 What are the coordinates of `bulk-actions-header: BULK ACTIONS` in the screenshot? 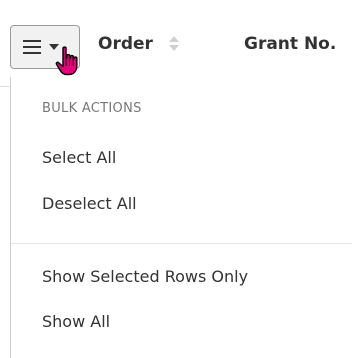 It's located at (92, 108).